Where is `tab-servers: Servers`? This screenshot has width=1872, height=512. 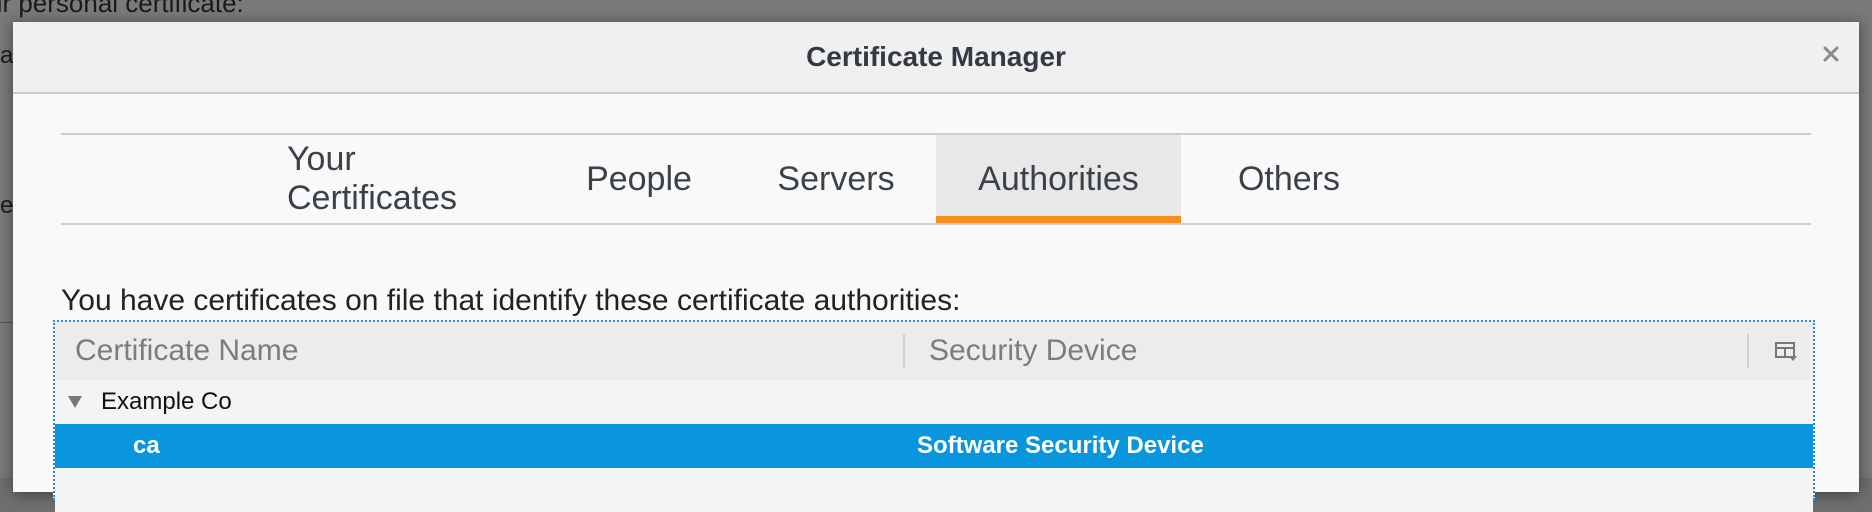
tab-servers: Servers is located at coordinates (836, 179).